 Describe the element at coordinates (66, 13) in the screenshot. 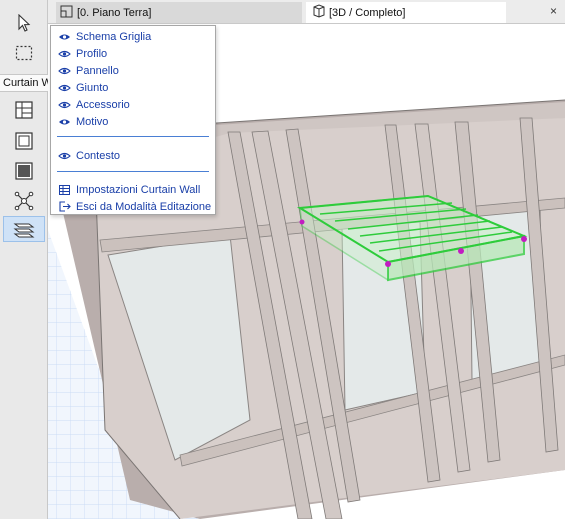

I see `floor-plan-icon` at that location.